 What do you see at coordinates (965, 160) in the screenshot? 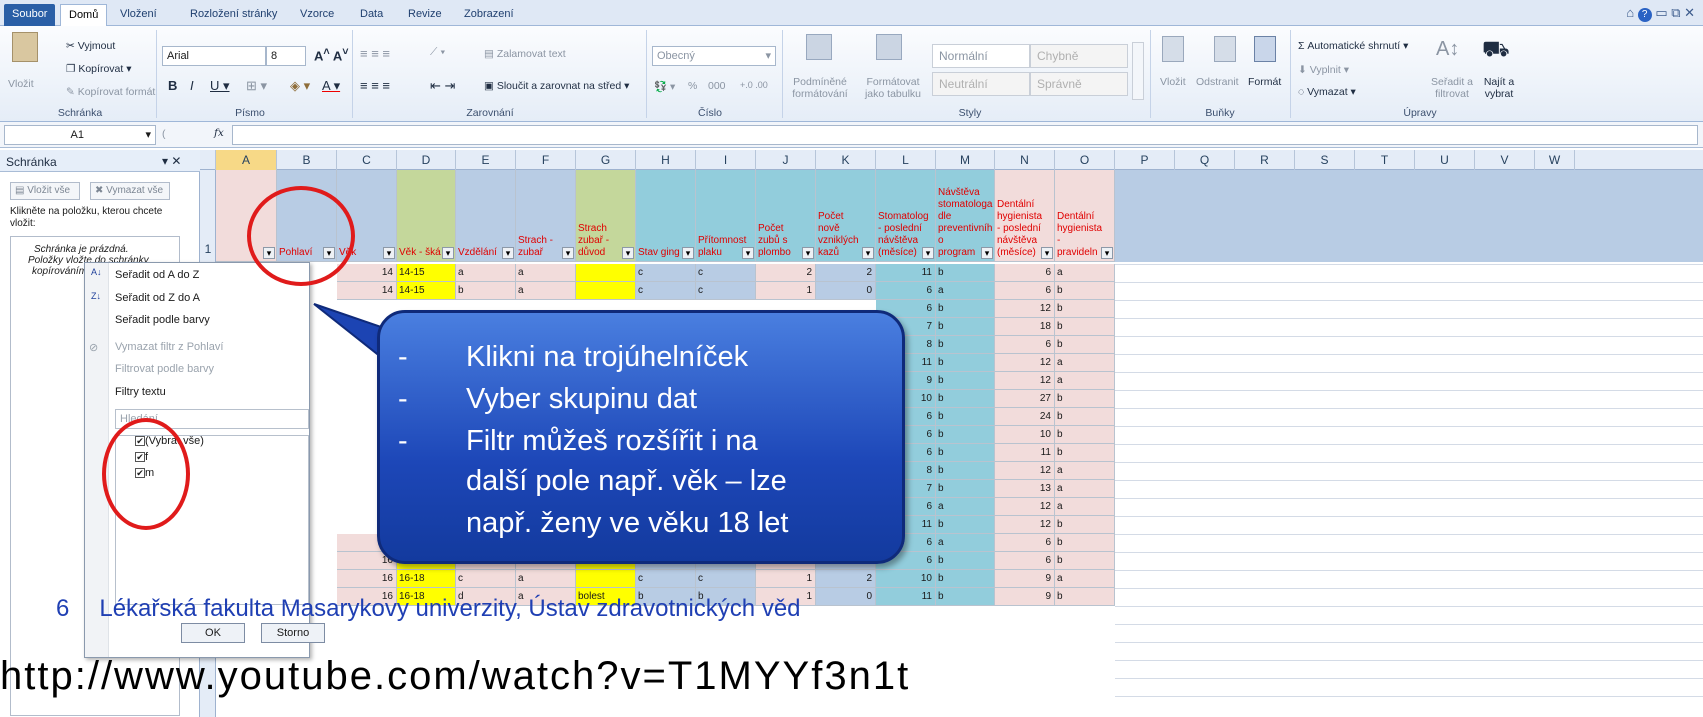
I see `column-header-m: M` at bounding box center [965, 160].